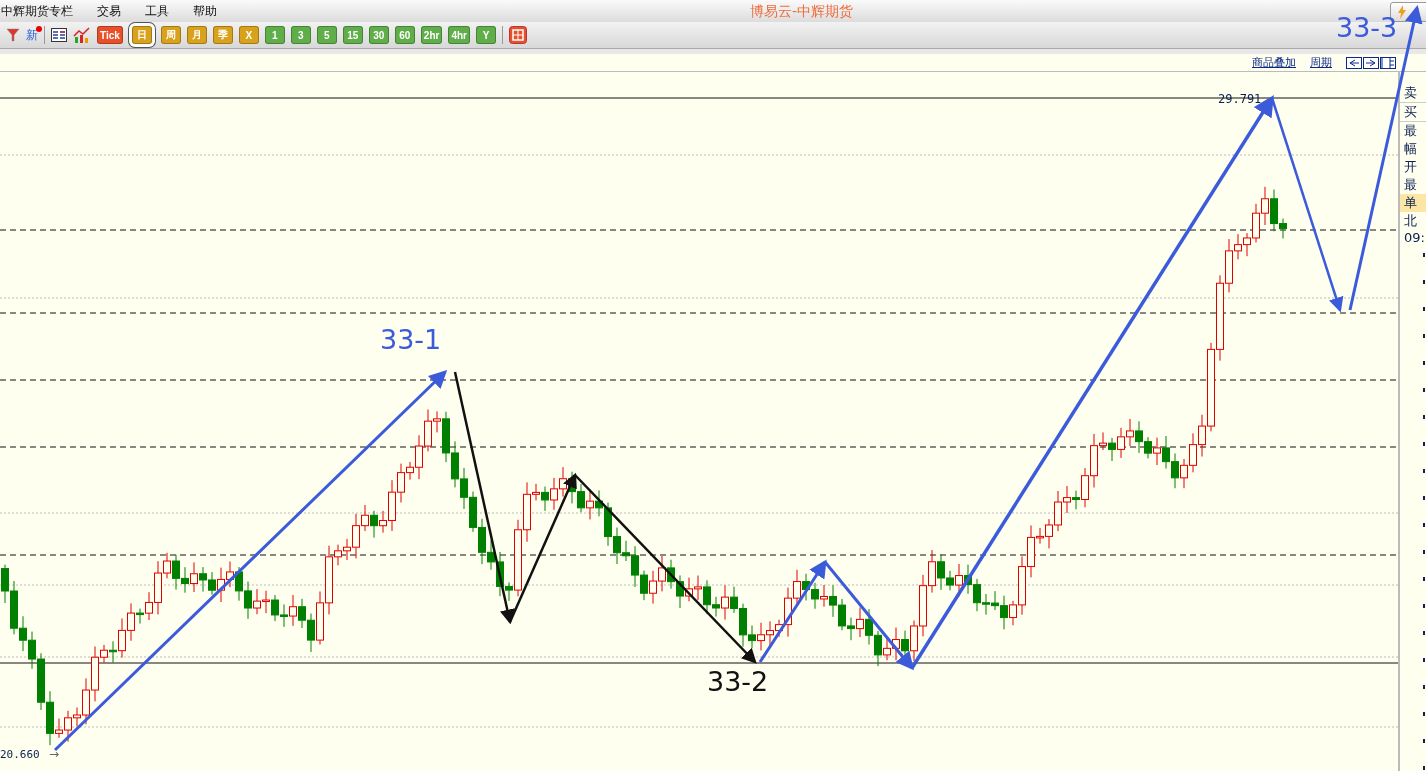  I want to click on table-button, so click(59, 35).